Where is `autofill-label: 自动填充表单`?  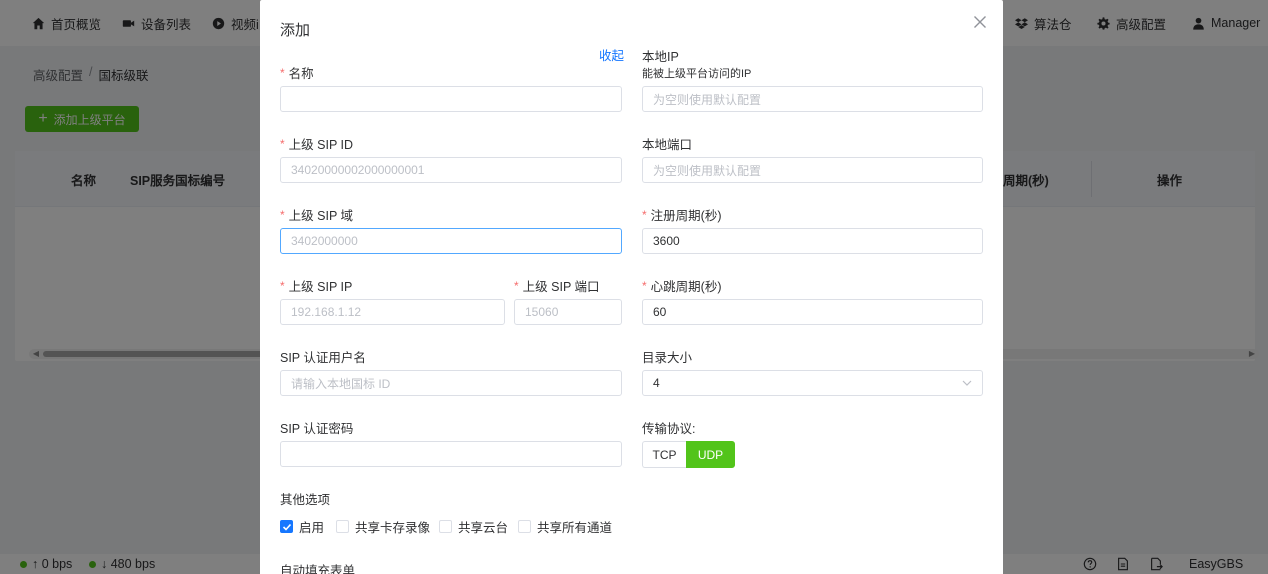
autofill-label: 自动填充表单 is located at coordinates (317, 567).